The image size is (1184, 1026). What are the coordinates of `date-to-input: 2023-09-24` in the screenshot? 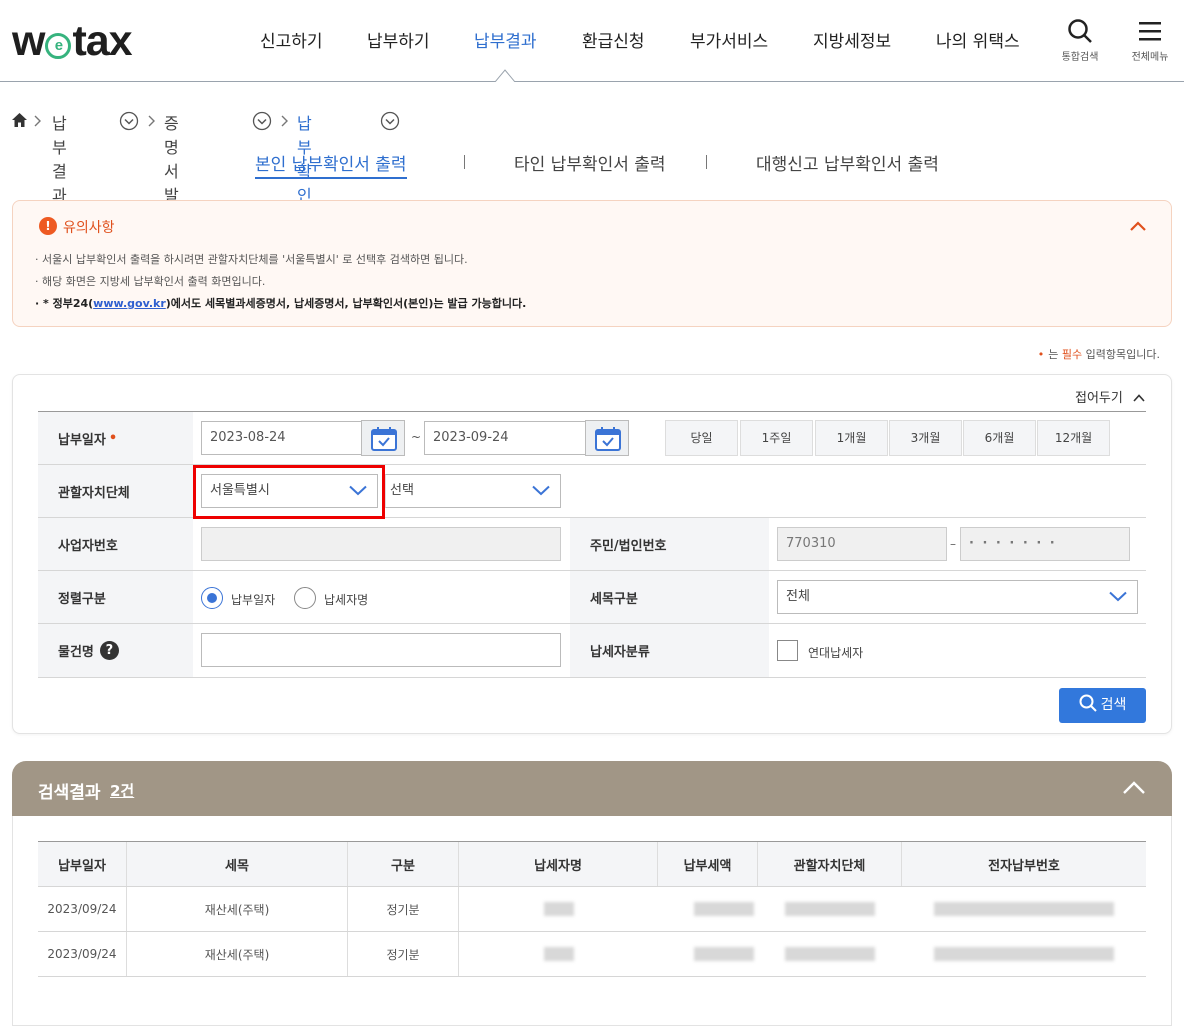 It's located at (505, 438).